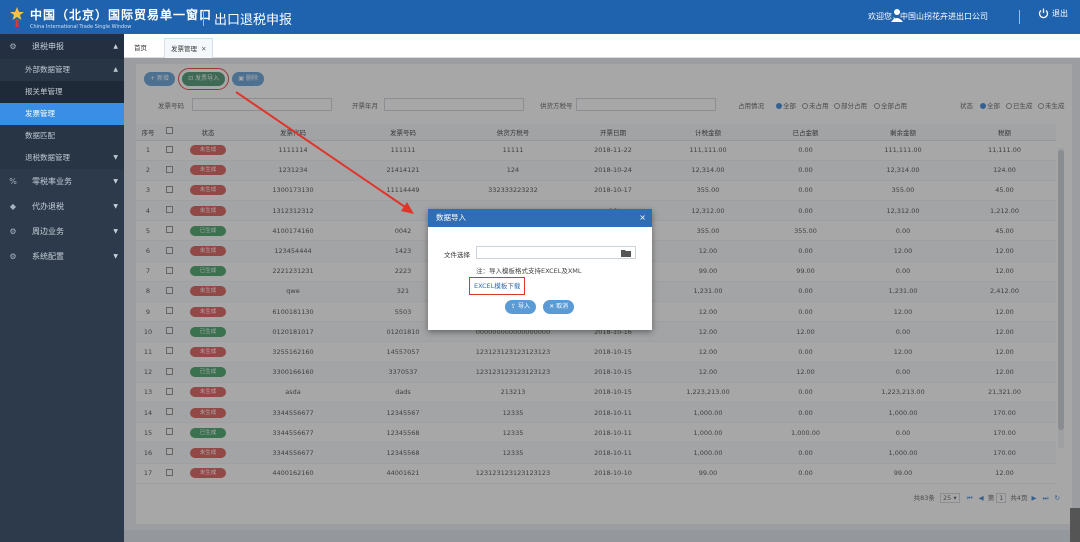 Image resolution: width=1080 pixels, height=542 pixels. Describe the element at coordinates (13, 181) in the screenshot. I see `percent-icon: %` at that location.